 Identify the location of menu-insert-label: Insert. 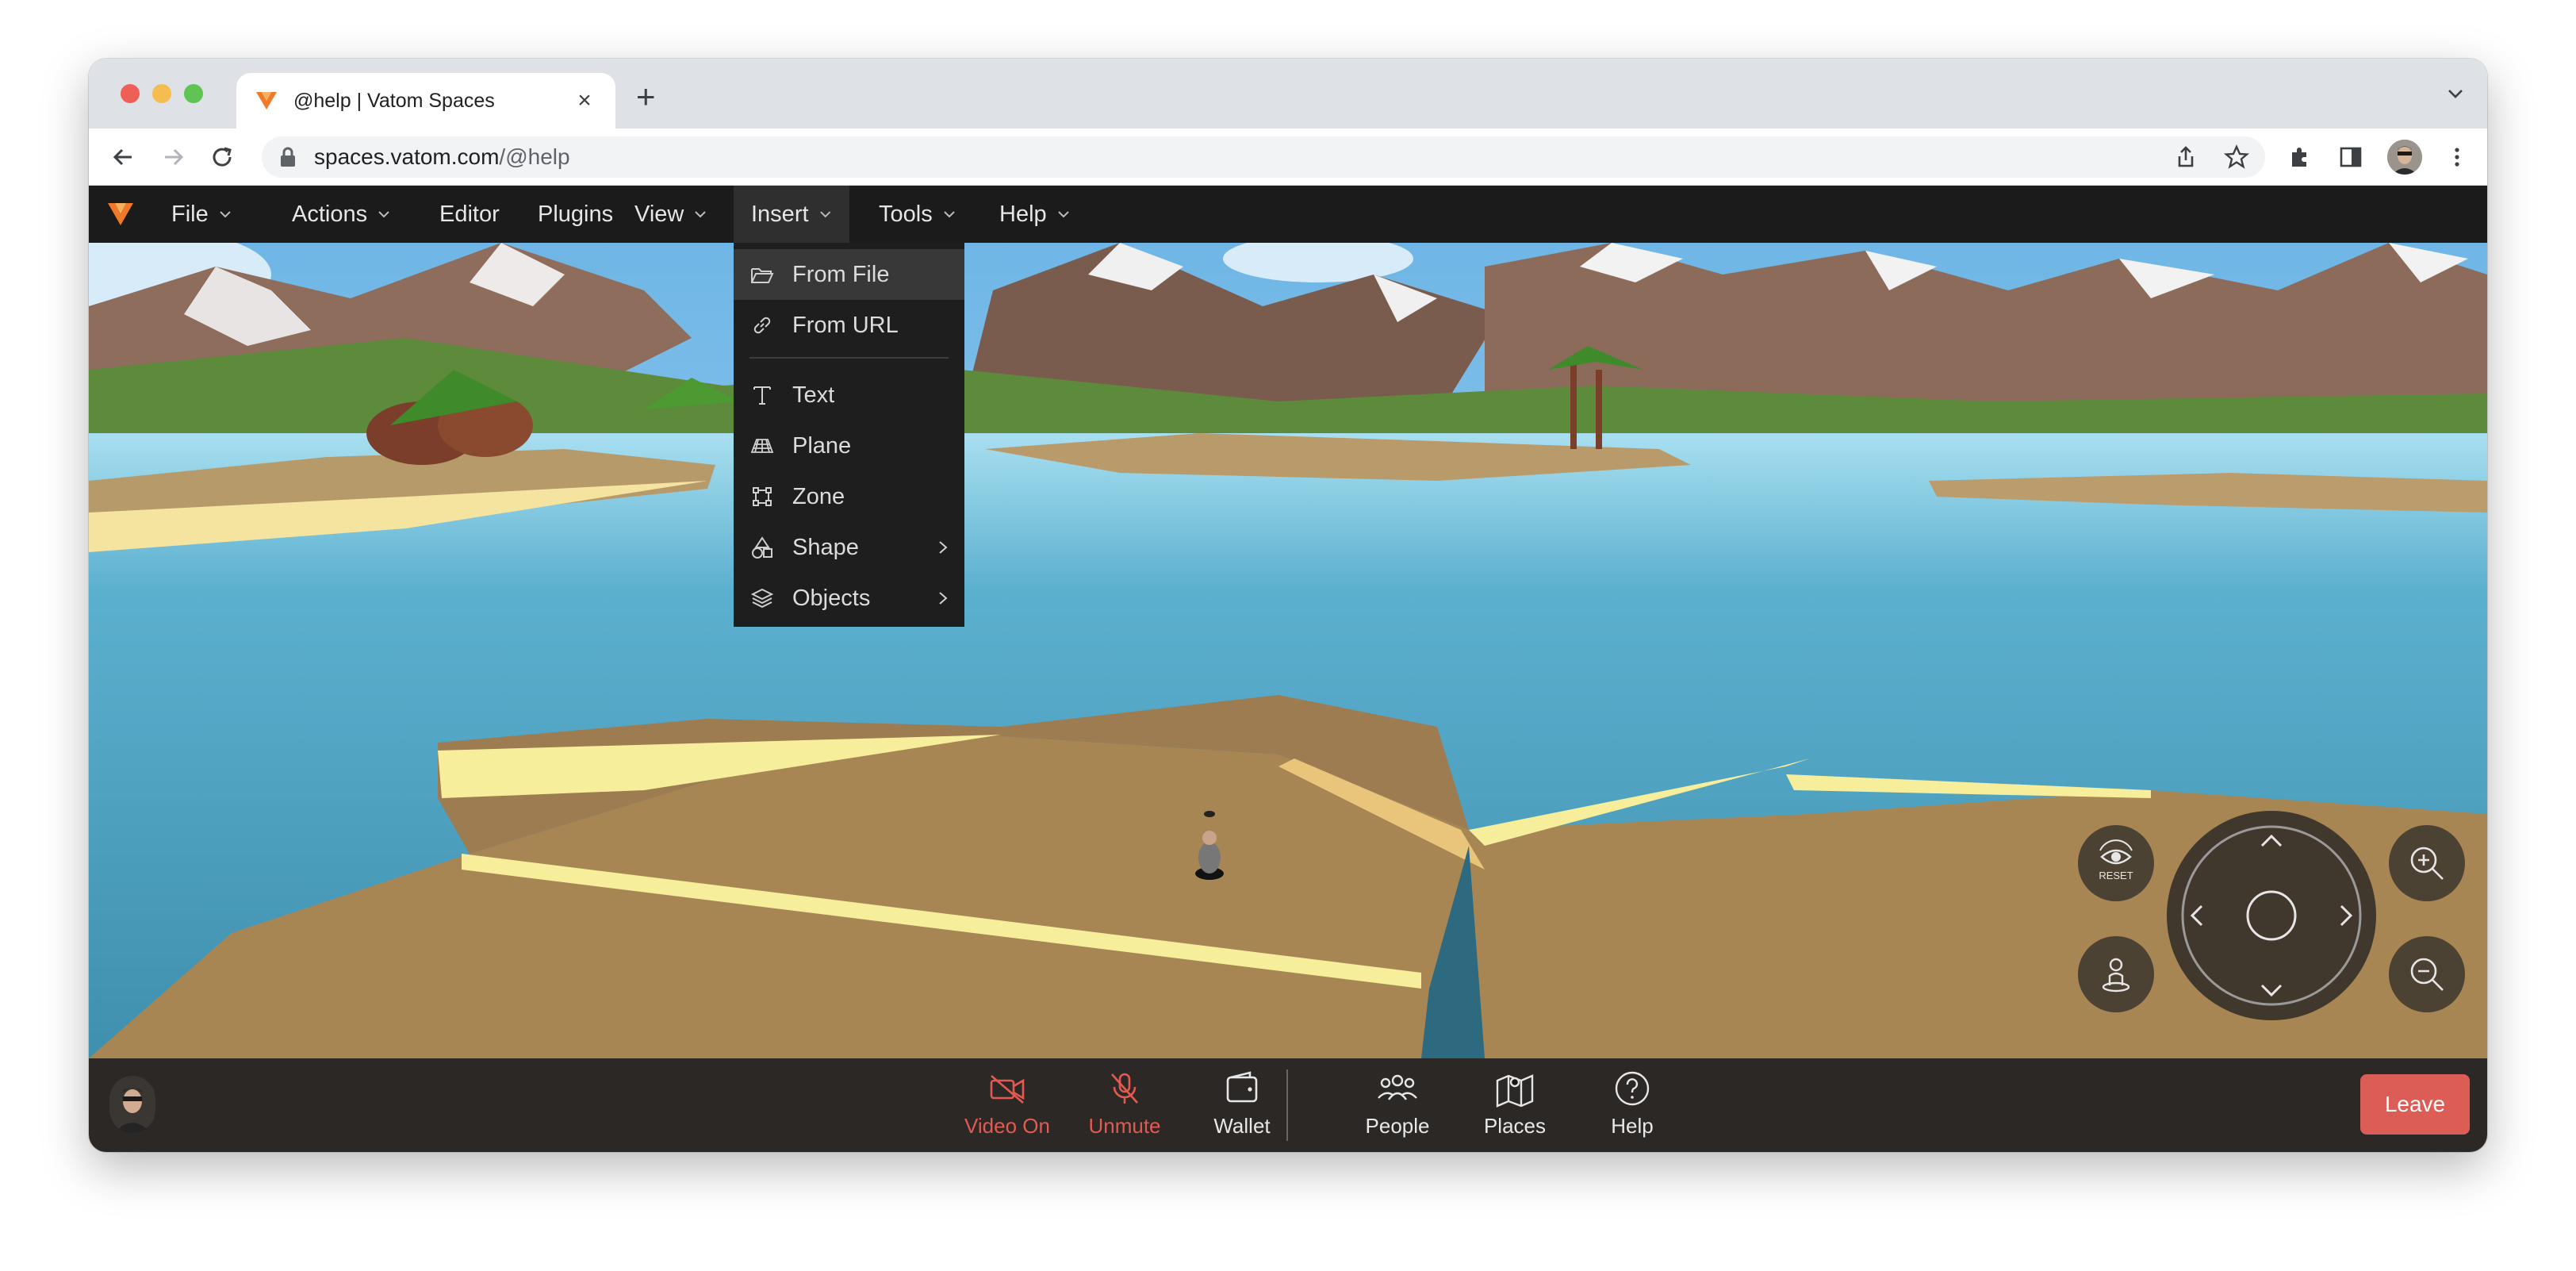
(780, 214).